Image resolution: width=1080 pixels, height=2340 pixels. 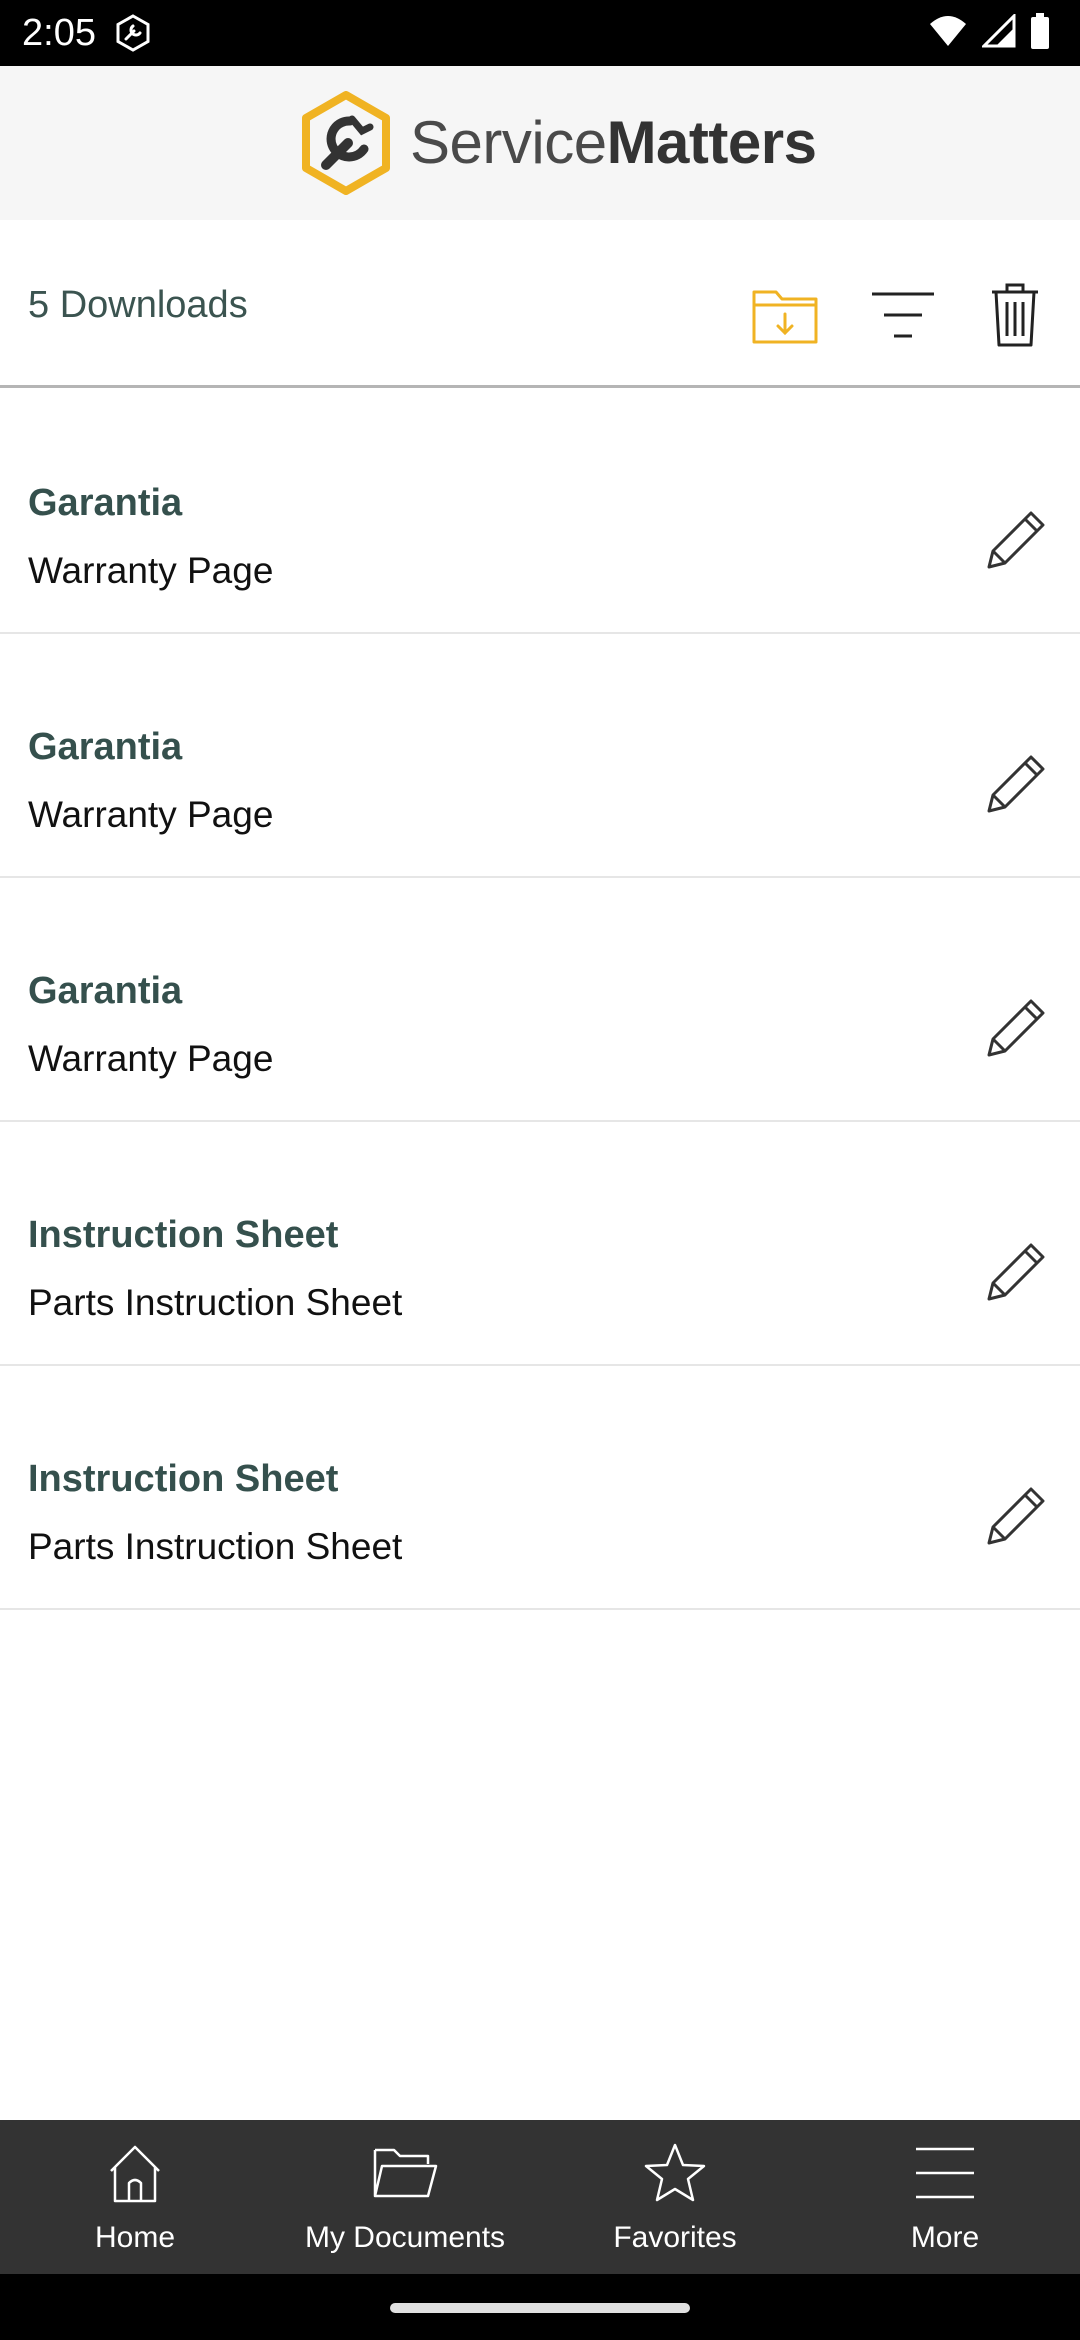 I want to click on star-icon, so click(x=675, y=2173).